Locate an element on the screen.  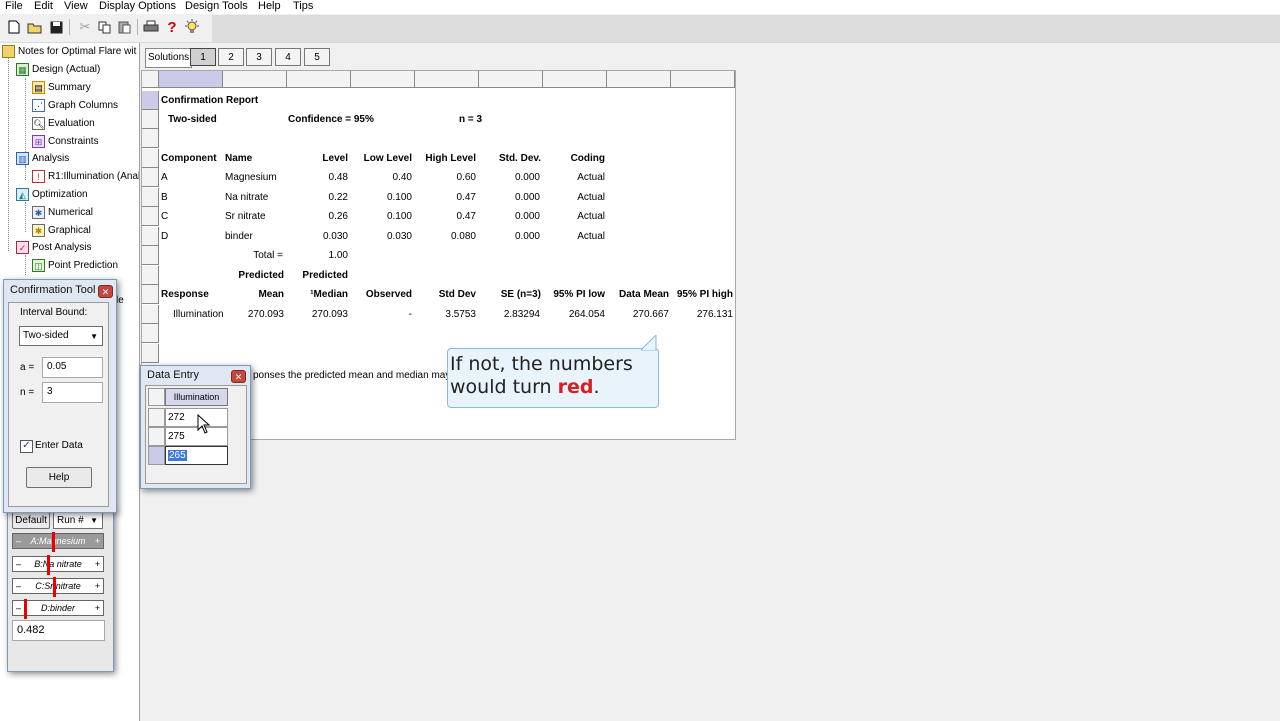
tree-item-summary: ▤ Summary is located at coordinates (61, 87).